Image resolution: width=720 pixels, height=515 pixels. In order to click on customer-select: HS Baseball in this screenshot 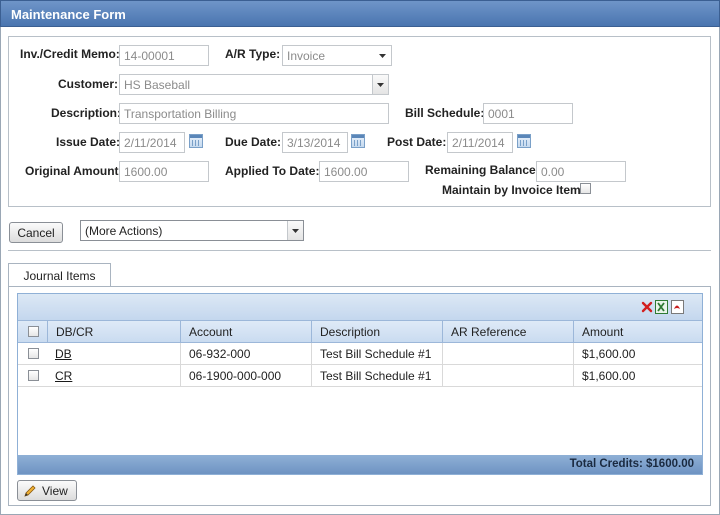, I will do `click(254, 84)`.